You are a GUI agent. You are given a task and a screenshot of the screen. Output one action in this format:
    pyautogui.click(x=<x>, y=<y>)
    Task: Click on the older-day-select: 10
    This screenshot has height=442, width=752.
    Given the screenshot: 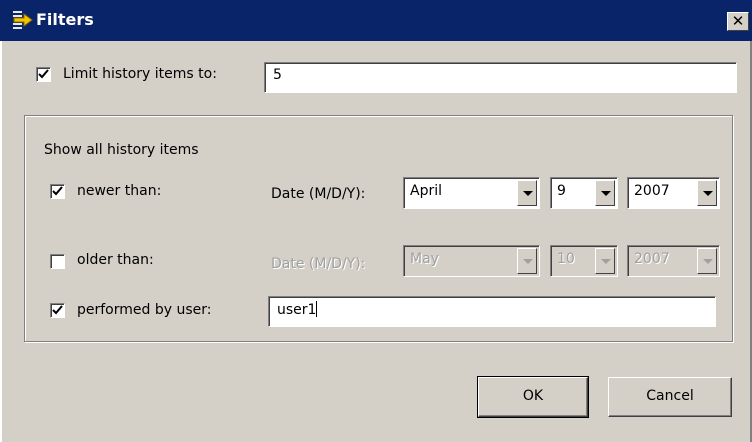 What is the action you would take?
    pyautogui.click(x=584, y=261)
    